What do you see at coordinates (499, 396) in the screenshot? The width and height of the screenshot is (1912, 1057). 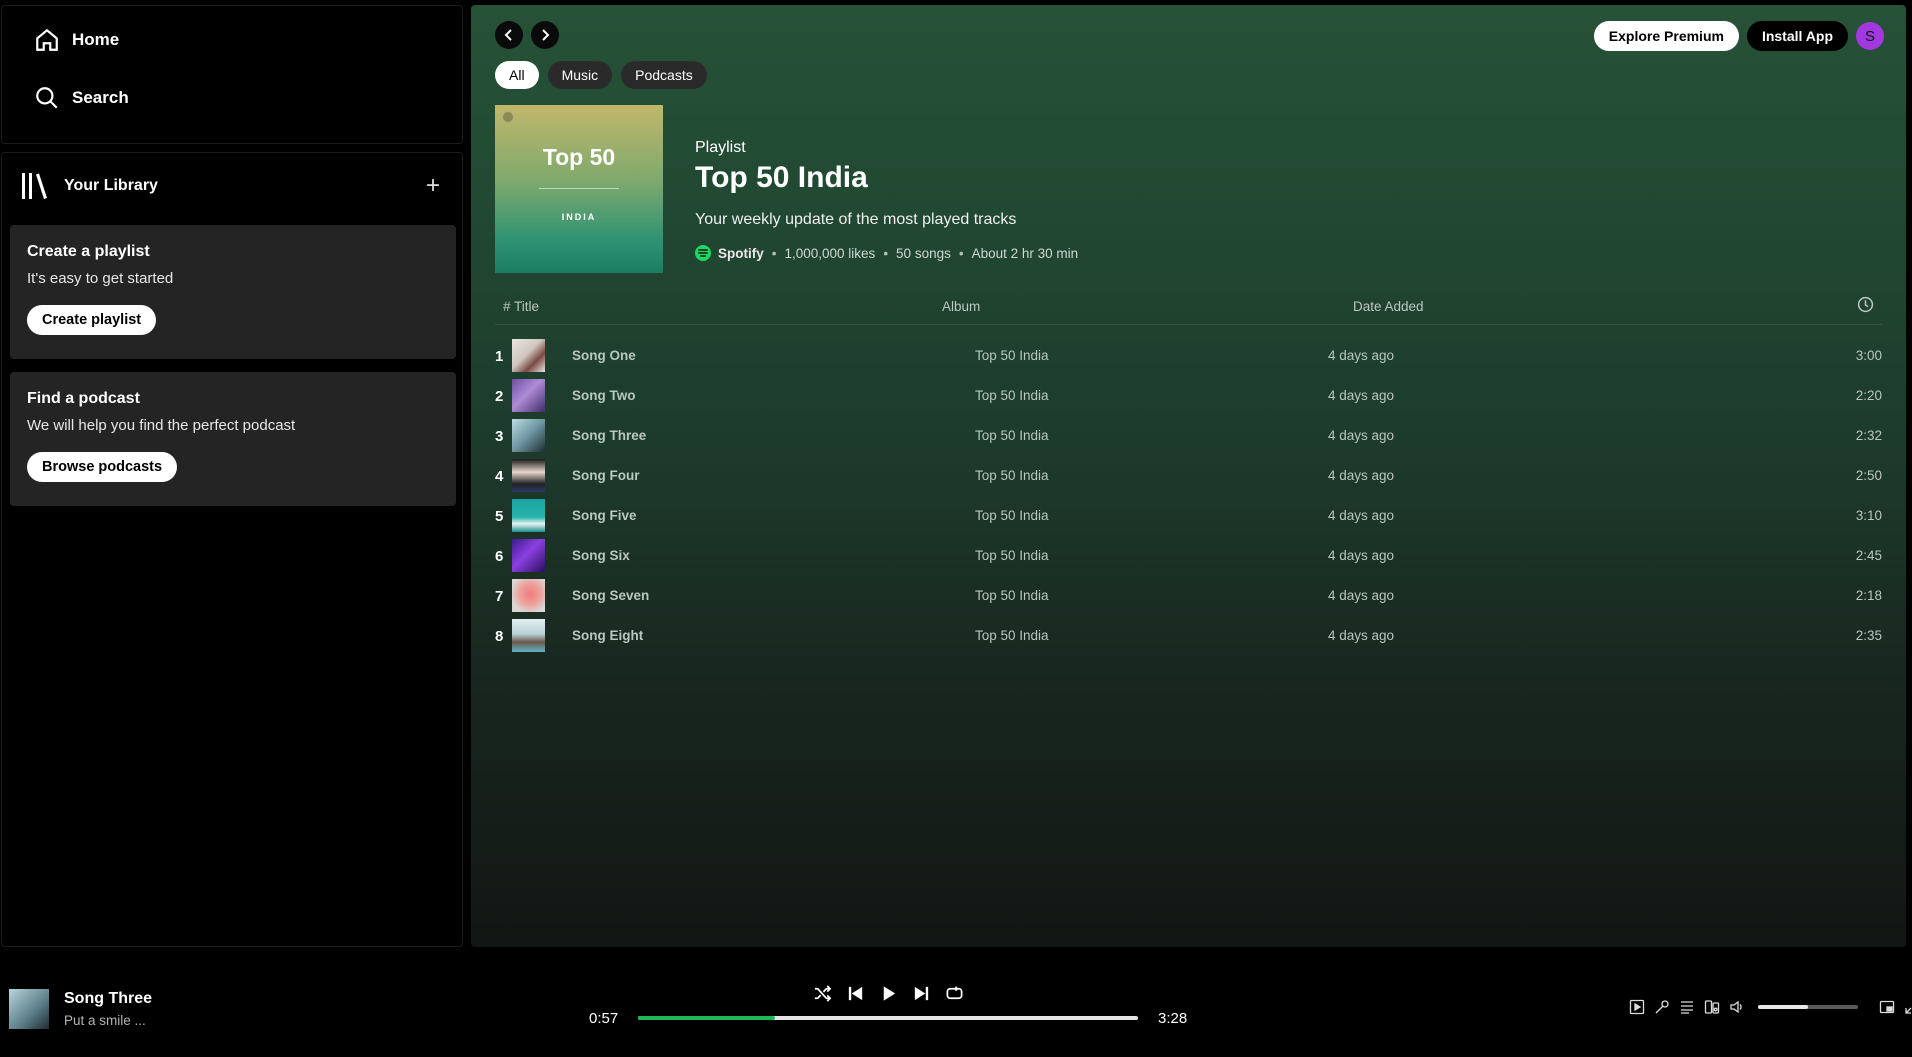 I see `track-number: 2` at bounding box center [499, 396].